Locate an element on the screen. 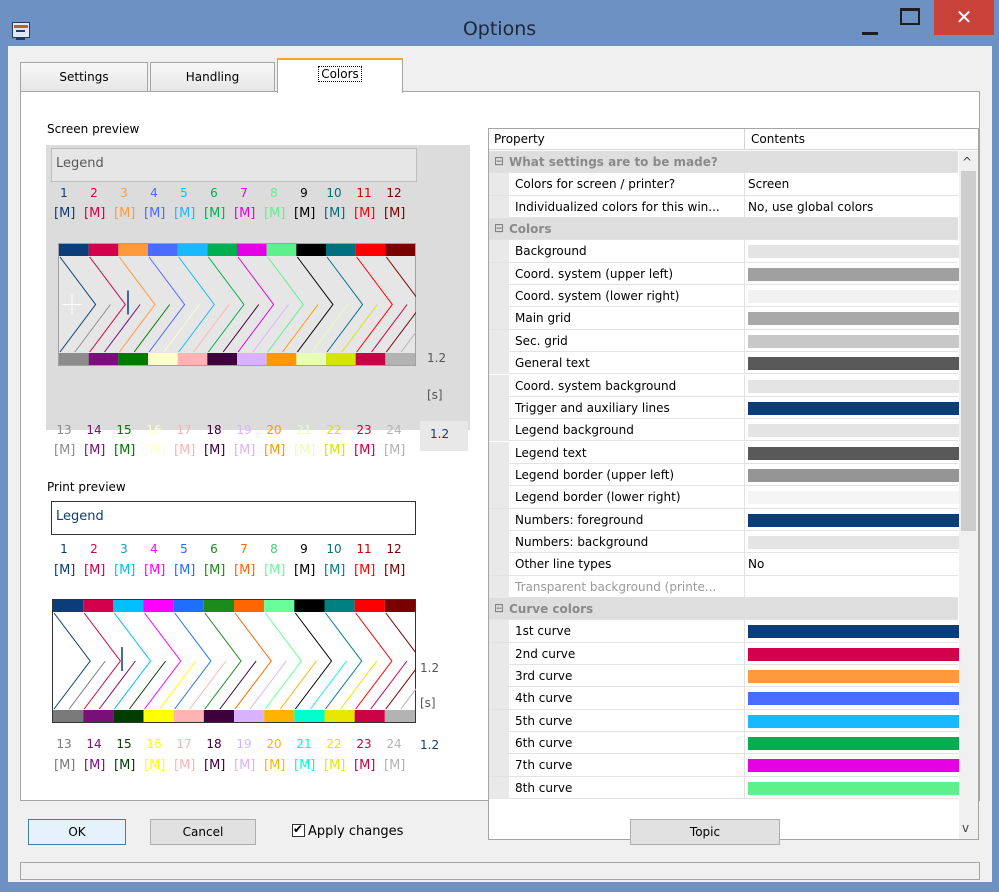  property-row: General text is located at coordinates (728, 363).